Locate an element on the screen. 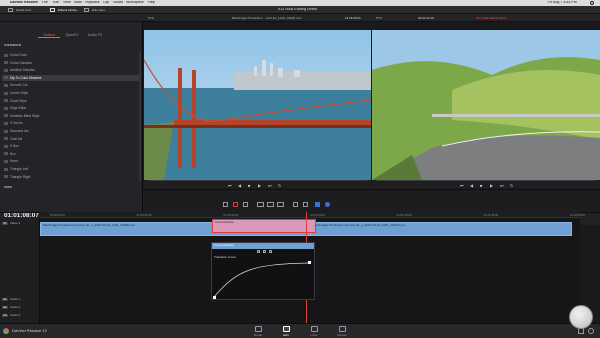 This screenshot has height=338, width=600. program-scrubber is located at coordinates (486, 180).